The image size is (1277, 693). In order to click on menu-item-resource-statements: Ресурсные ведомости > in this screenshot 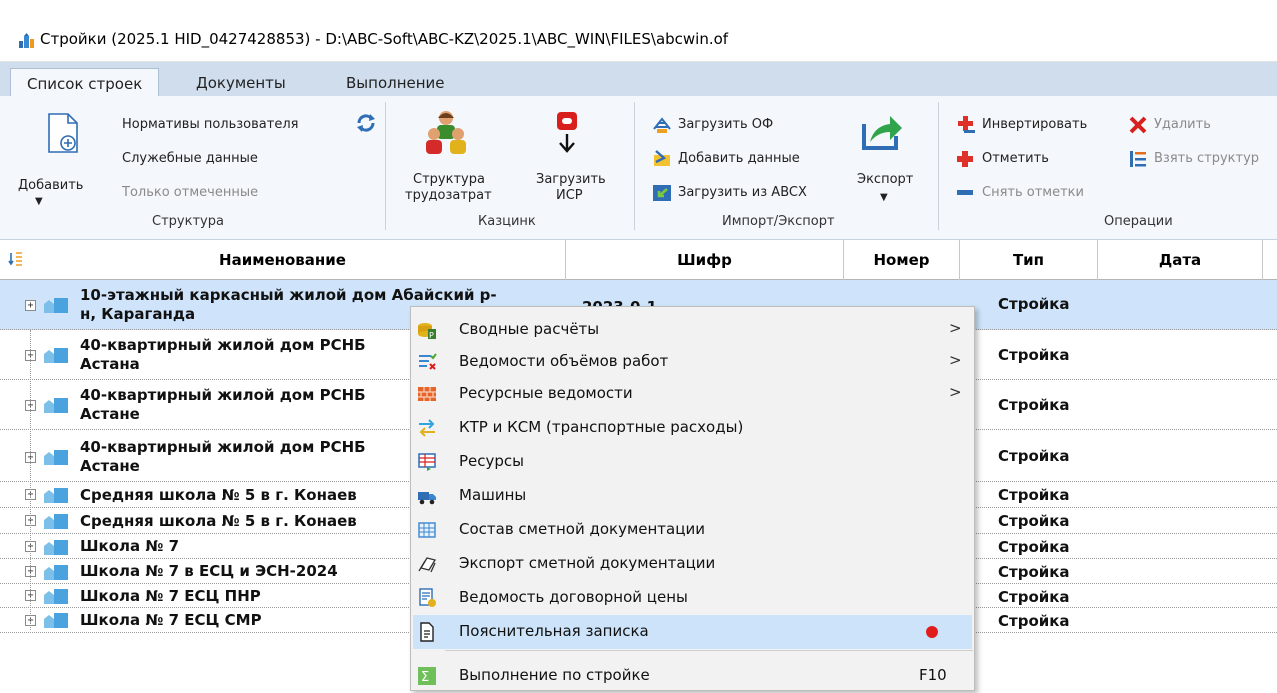, I will do `click(692, 394)`.